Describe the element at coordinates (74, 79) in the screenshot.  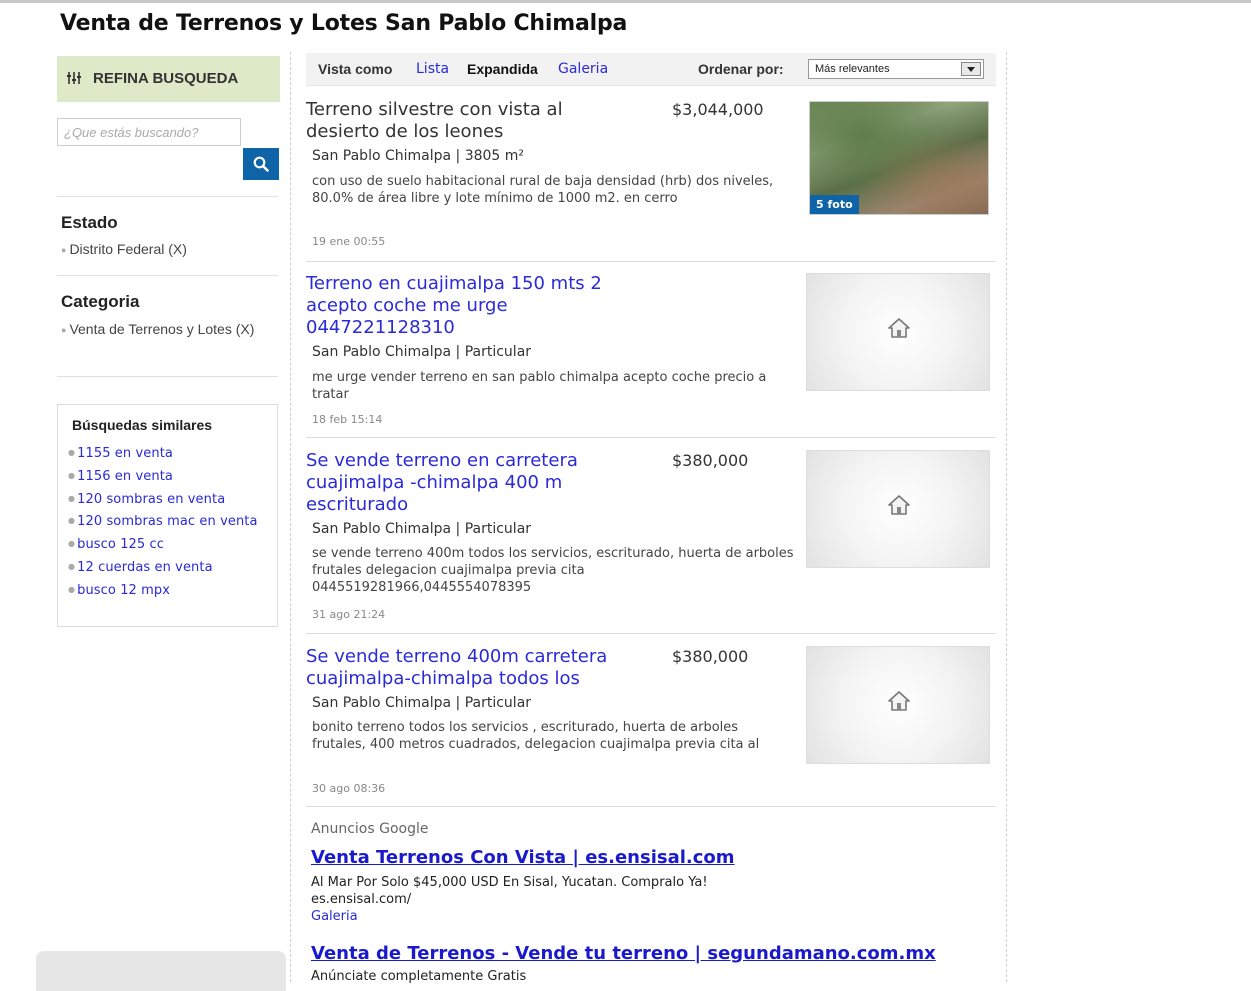
I see `sliders-icon` at that location.